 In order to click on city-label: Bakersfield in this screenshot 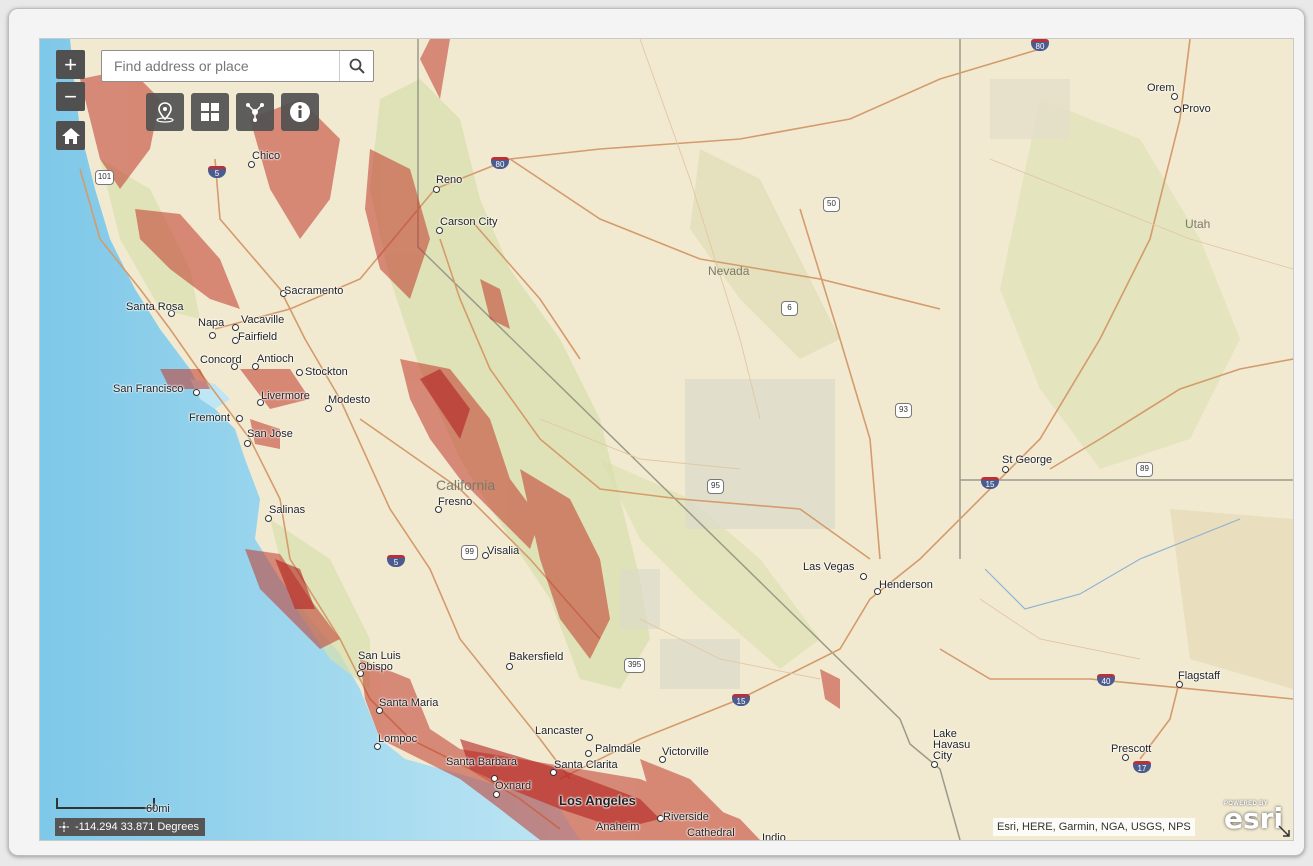, I will do `click(536, 657)`.